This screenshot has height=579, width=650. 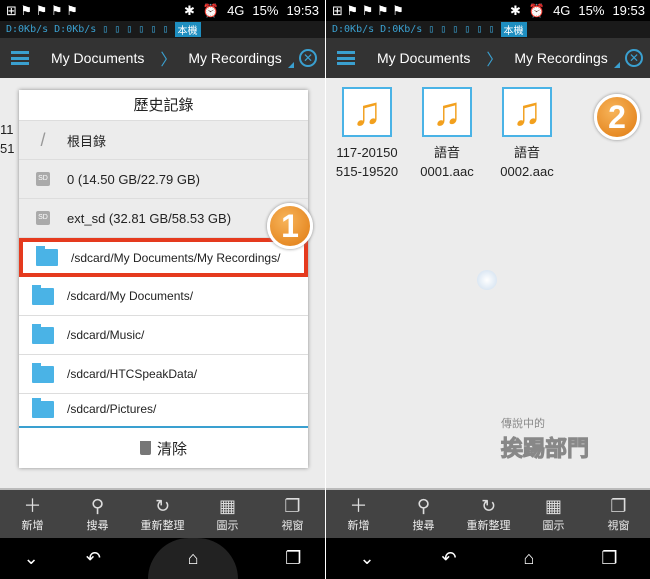 What do you see at coordinates (163, 140) in the screenshot?
I see `history-item: / 根目錄` at bounding box center [163, 140].